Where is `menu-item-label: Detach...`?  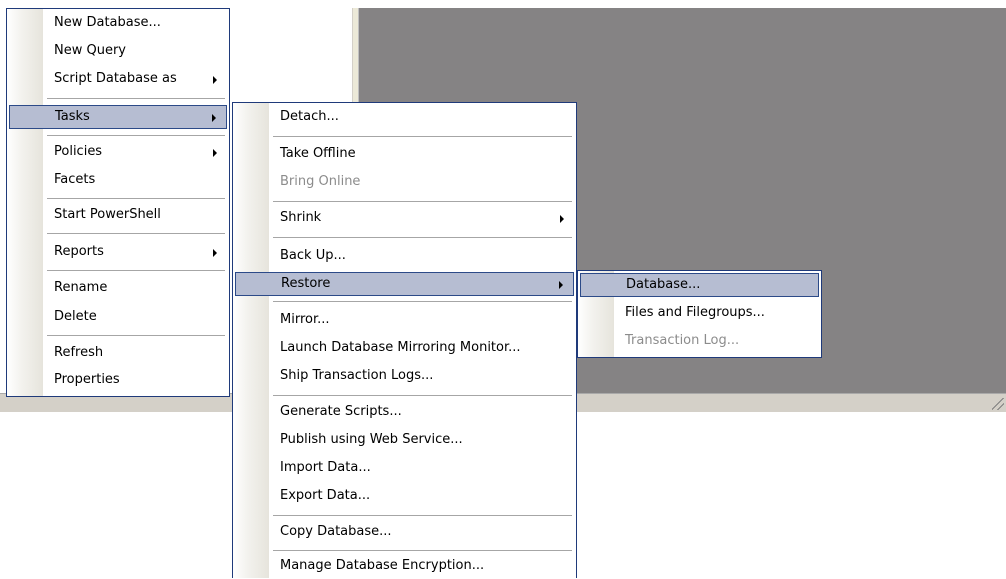
menu-item-label: Detach... is located at coordinates (309, 116).